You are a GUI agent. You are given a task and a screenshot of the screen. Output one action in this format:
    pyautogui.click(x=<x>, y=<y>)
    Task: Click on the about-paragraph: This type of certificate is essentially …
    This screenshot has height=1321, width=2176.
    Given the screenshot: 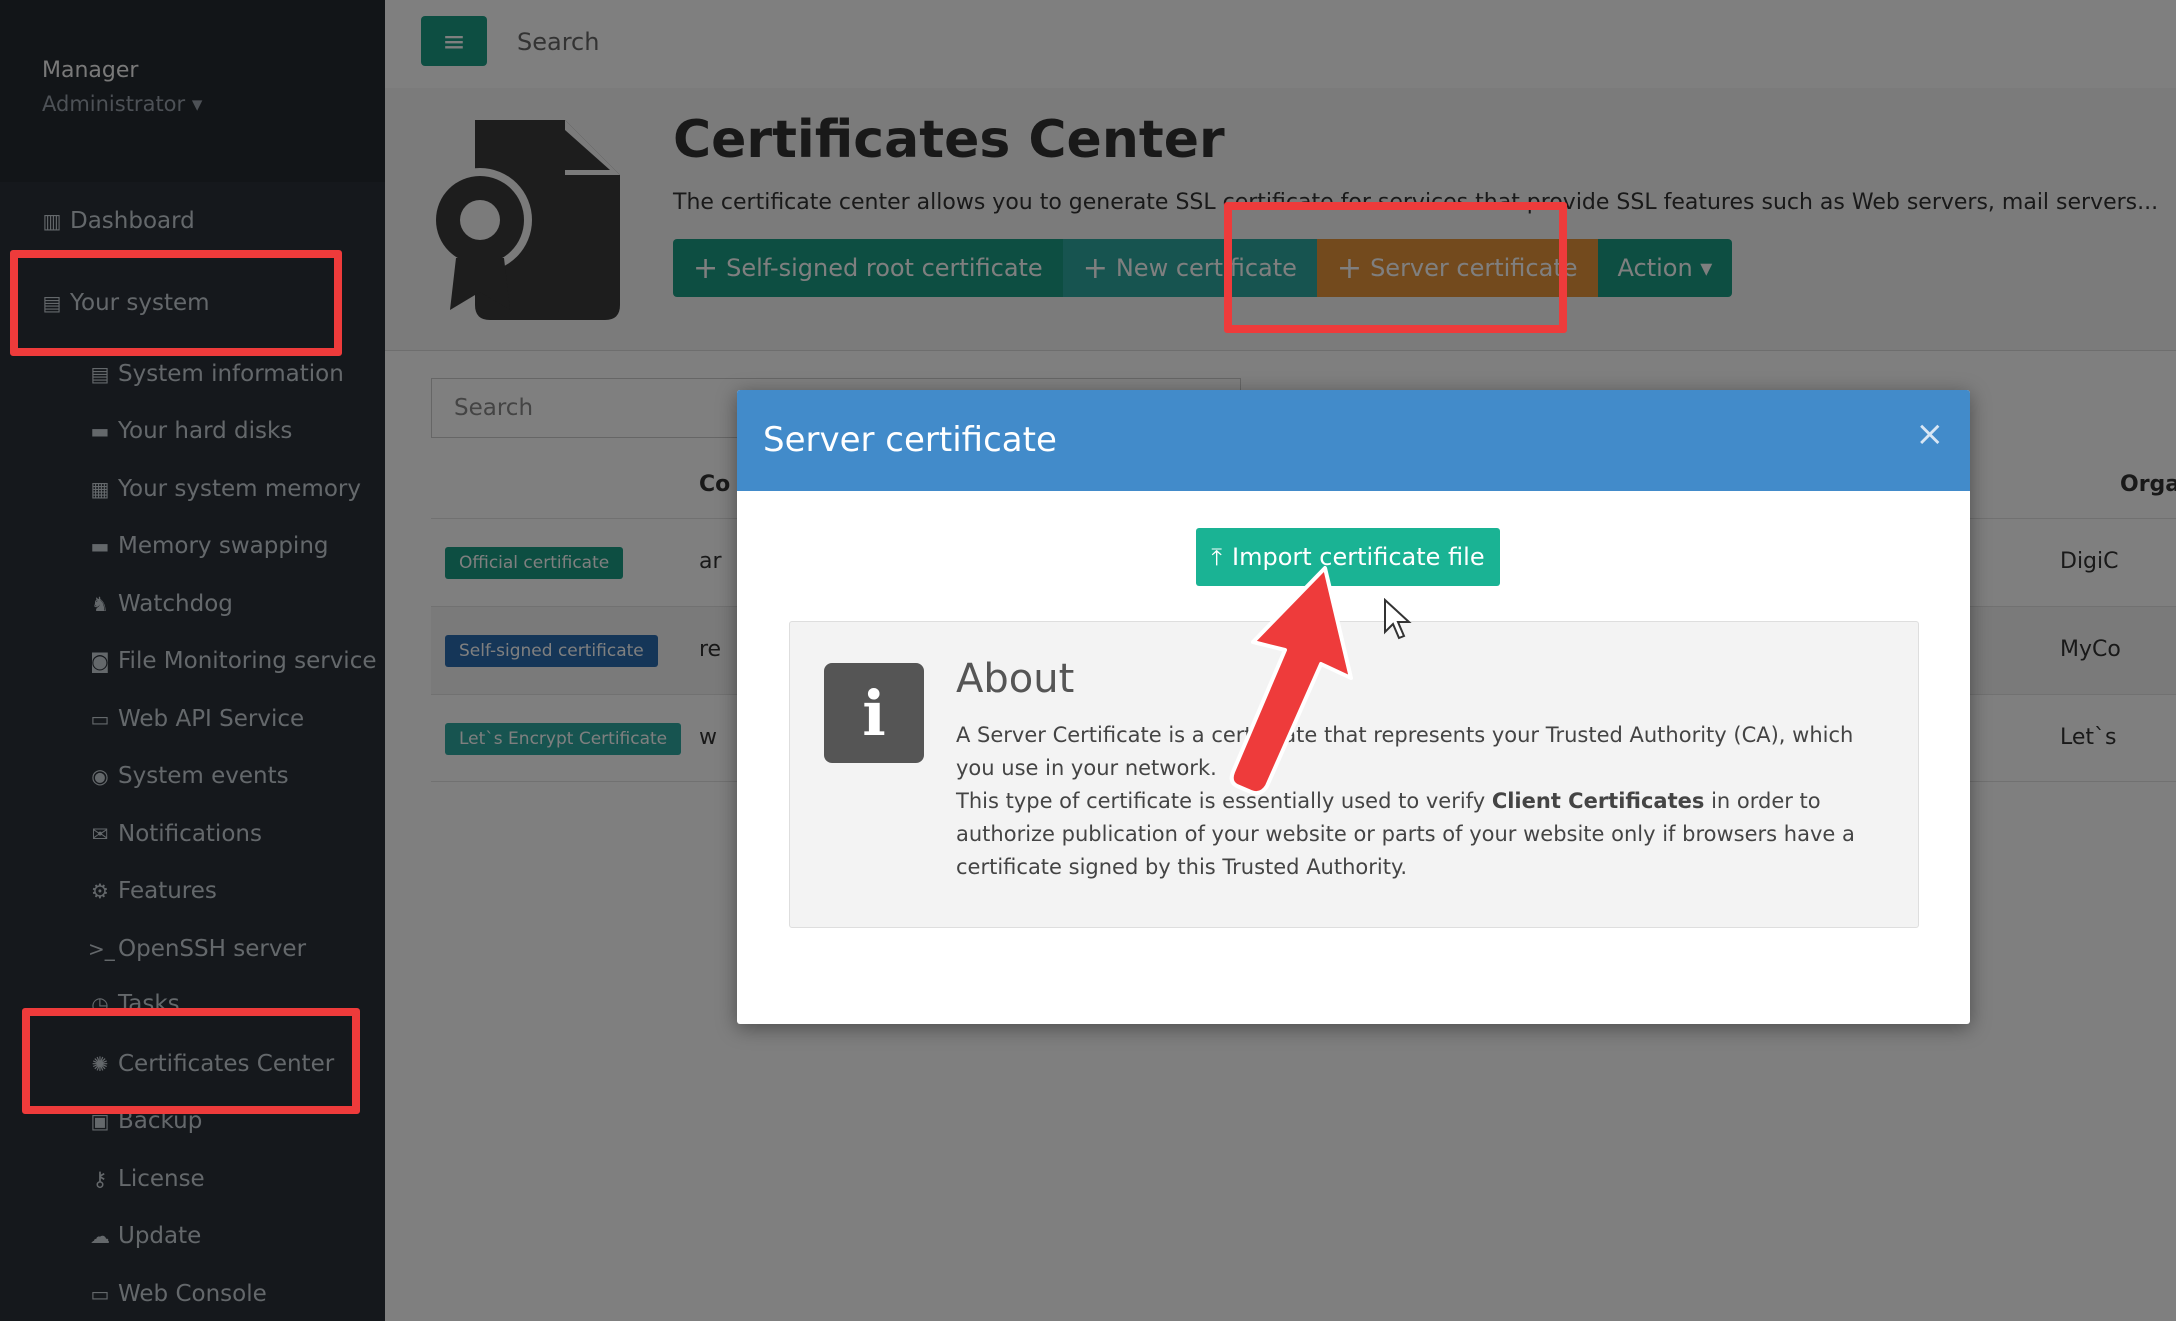 What is the action you would take?
    pyautogui.click(x=1426, y=834)
    